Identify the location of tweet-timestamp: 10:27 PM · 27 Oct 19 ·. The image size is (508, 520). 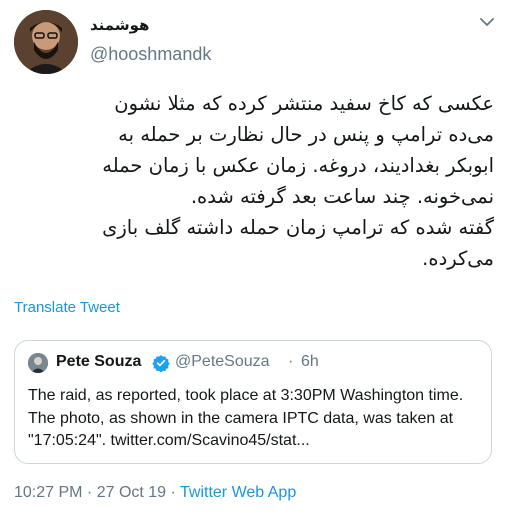
(97, 492).